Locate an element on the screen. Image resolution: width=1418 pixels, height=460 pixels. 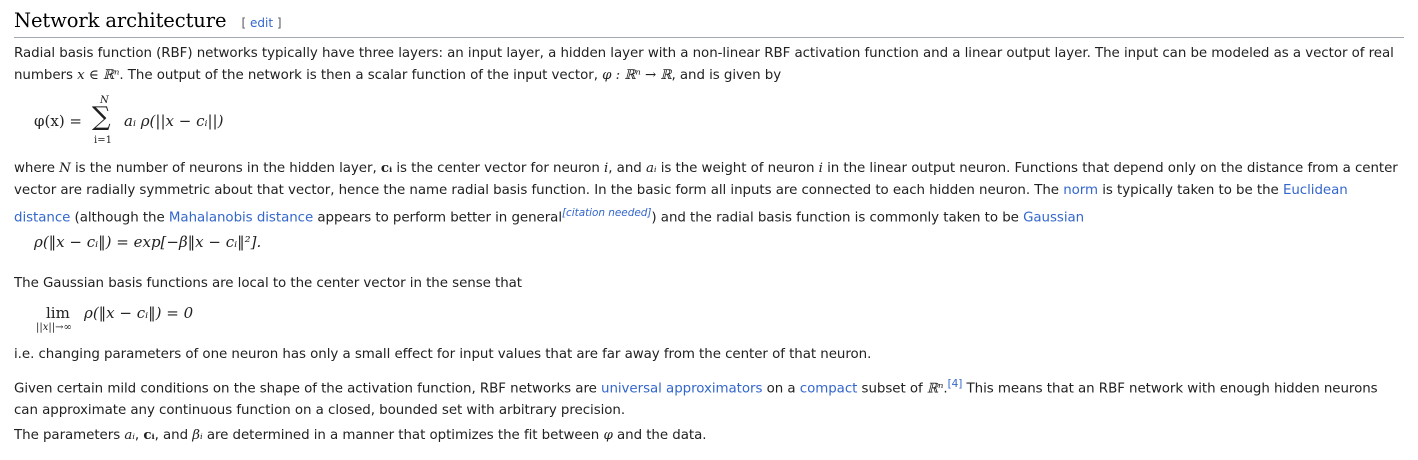
link-mahalanobis-distance: Mahalanobis distance is located at coordinates (241, 217).